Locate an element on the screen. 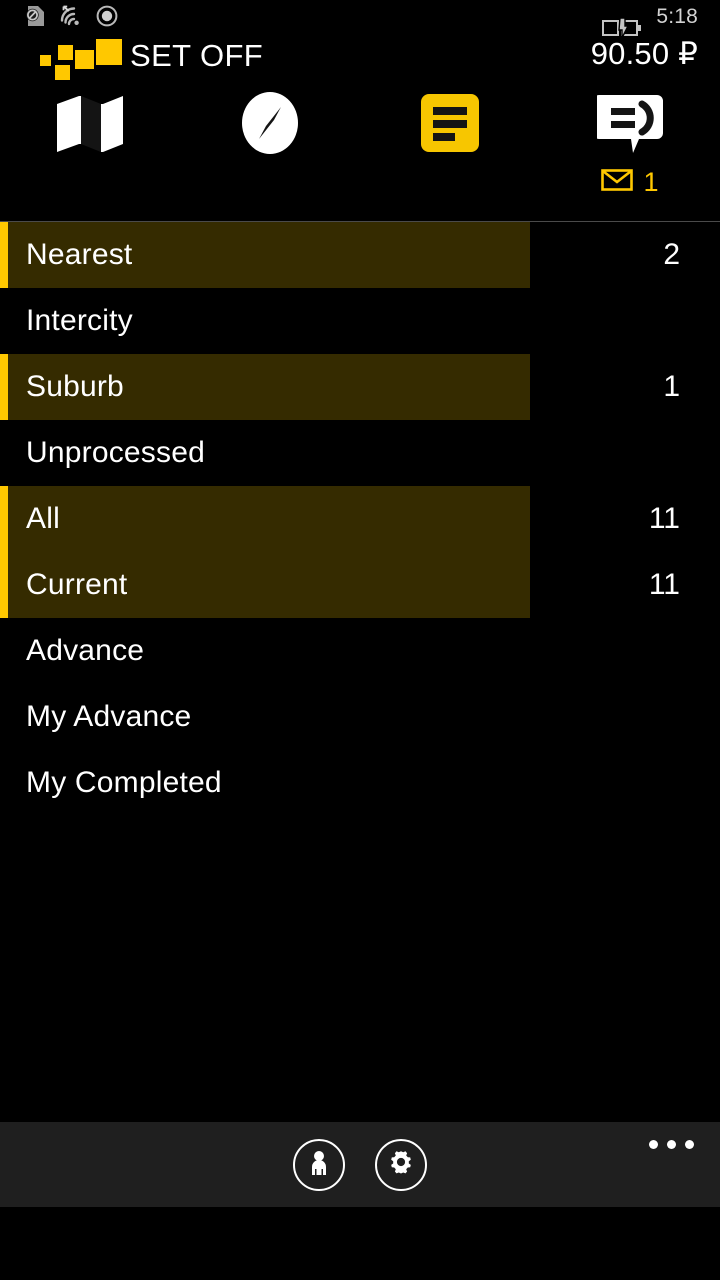 The image size is (720, 1280). filter-group: Nearest 2 is located at coordinates (360, 255).